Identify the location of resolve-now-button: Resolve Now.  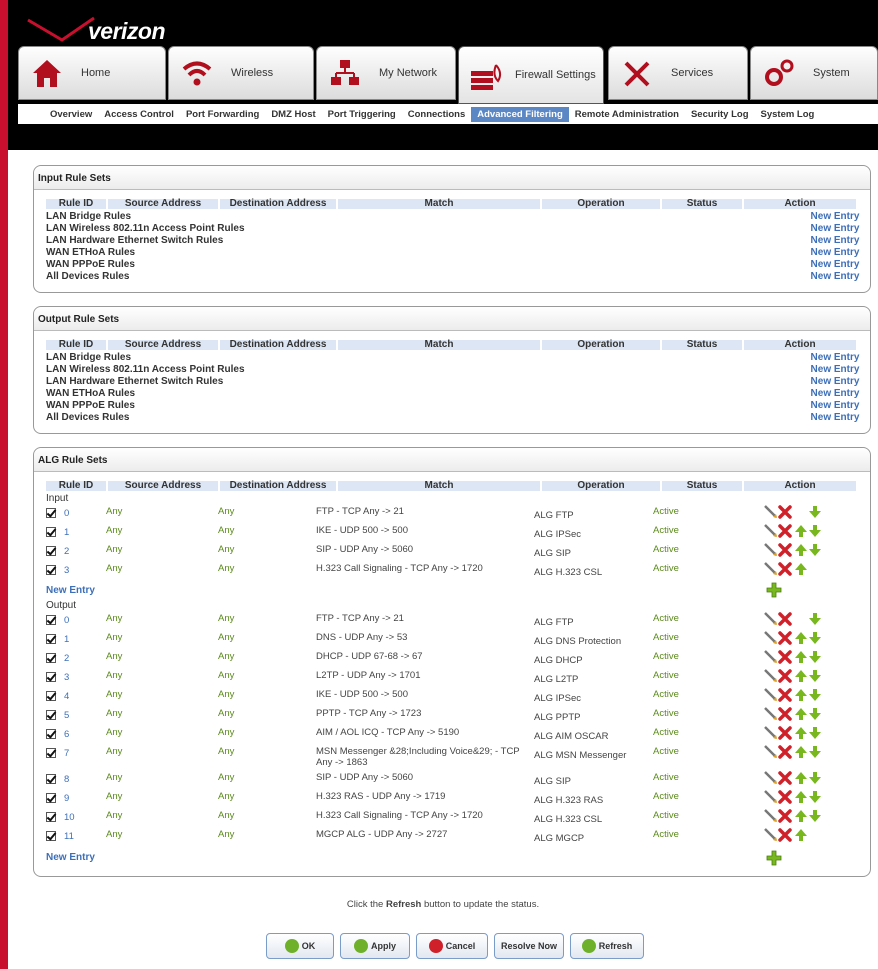
(529, 946).